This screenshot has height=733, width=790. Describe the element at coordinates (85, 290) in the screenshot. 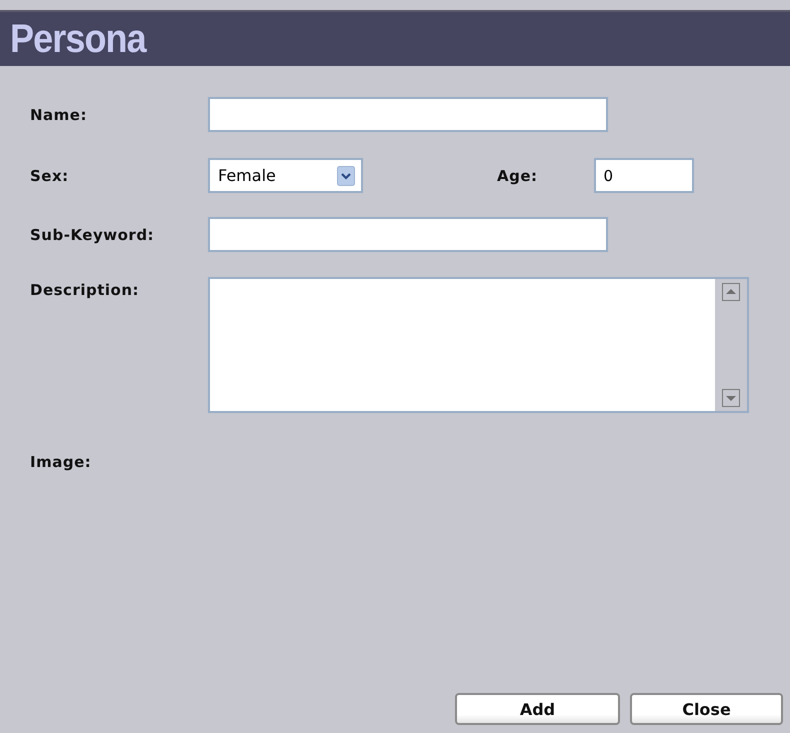

I see `field-label: Description:` at that location.